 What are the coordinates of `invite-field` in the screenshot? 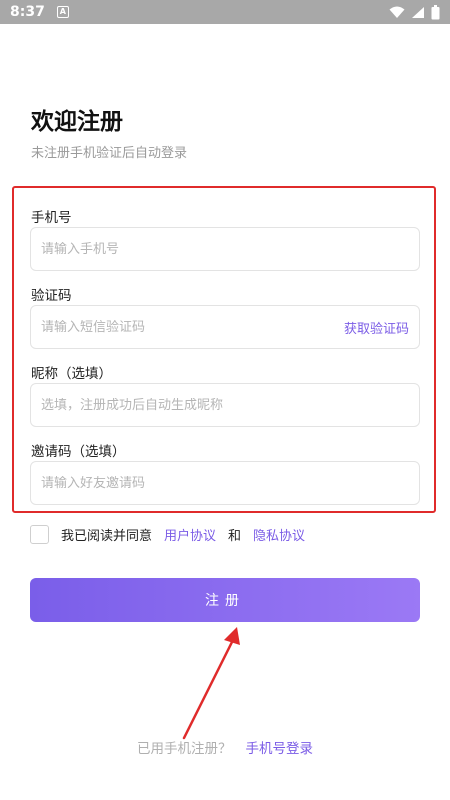 It's located at (225, 483).